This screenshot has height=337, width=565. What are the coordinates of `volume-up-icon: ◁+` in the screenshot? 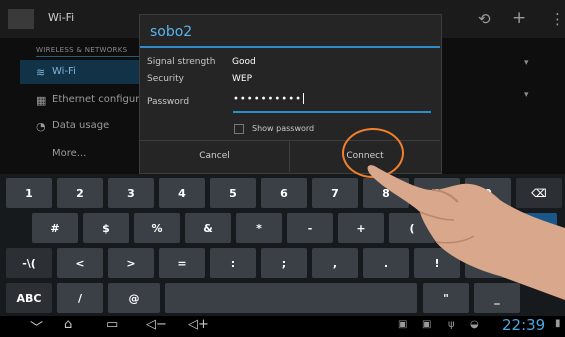 It's located at (198, 324).